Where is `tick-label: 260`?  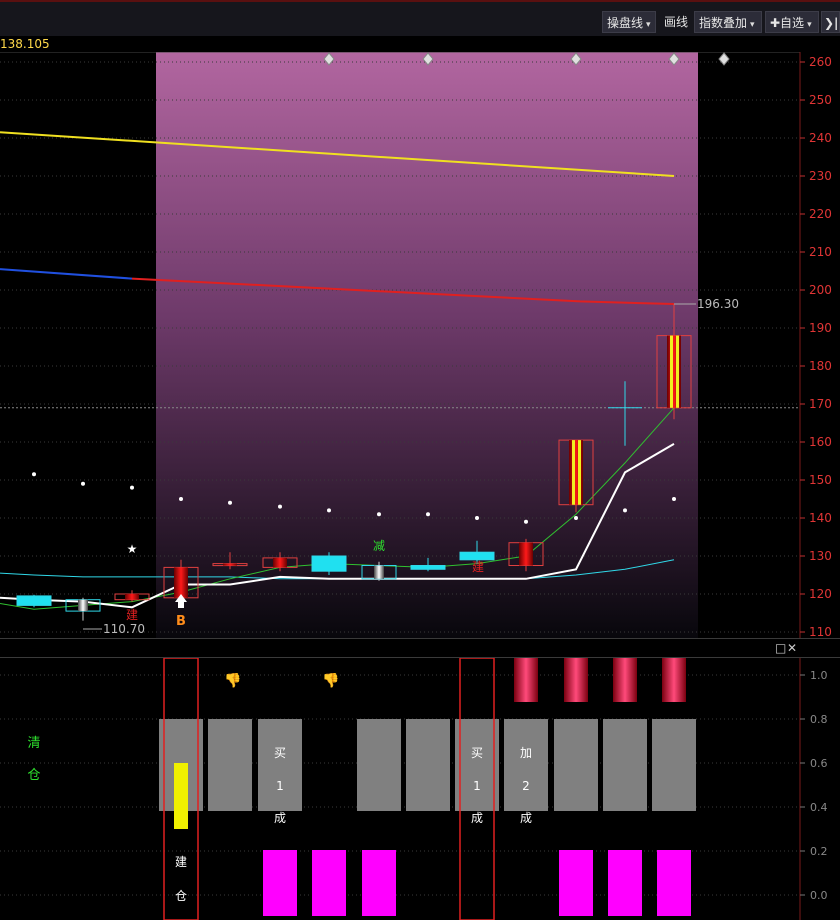 tick-label: 260 is located at coordinates (820, 62).